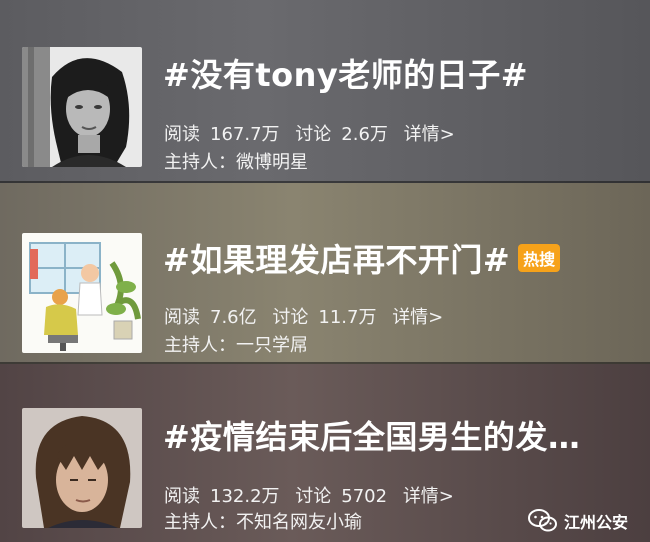 The image size is (650, 542). I want to click on topic-stats: 阅读 132.2万 讨论 5702 详情>, so click(314, 495).